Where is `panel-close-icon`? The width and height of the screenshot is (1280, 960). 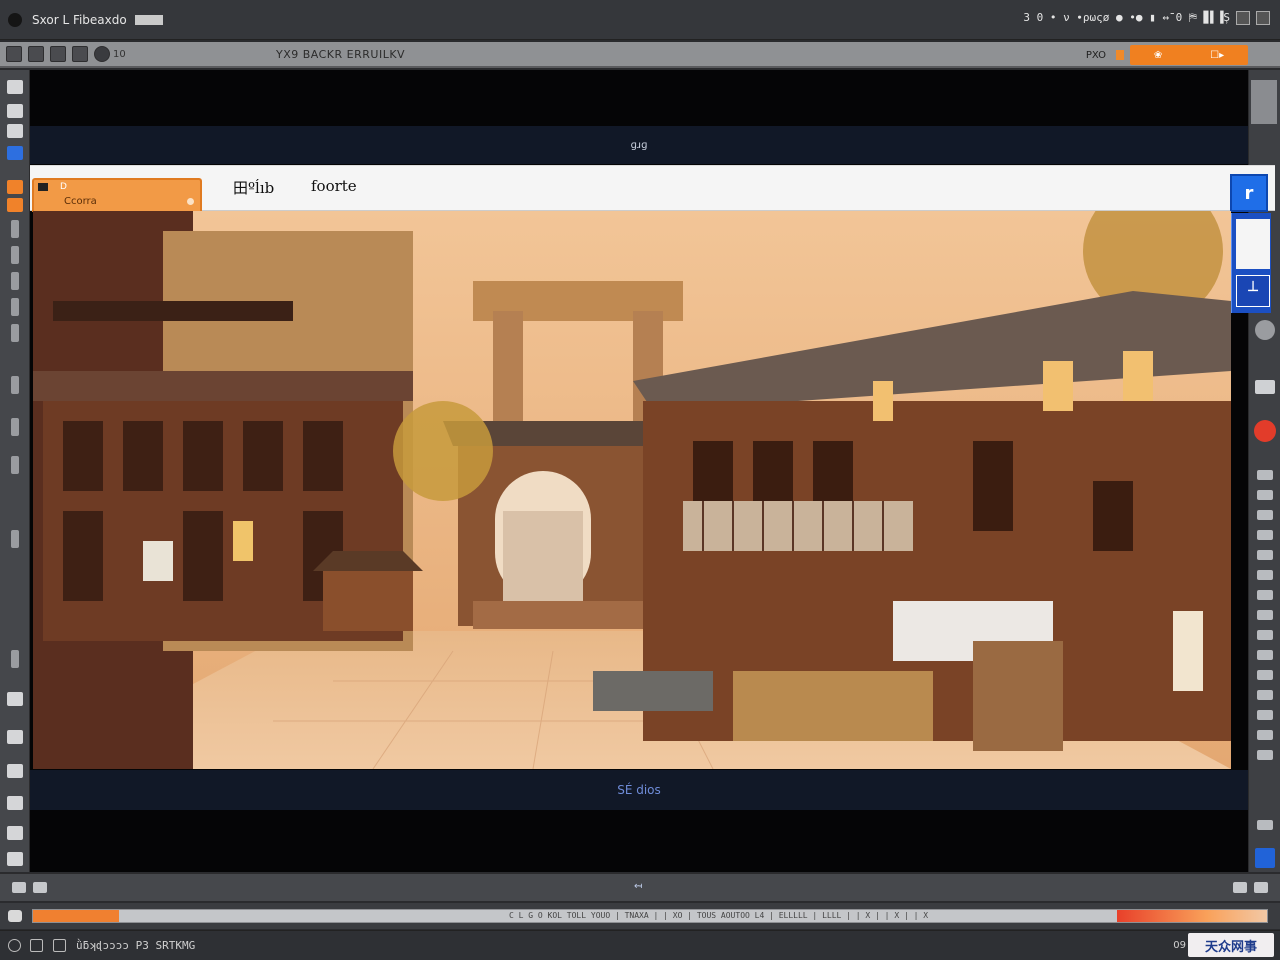 panel-close-icon is located at coordinates (190, 201).